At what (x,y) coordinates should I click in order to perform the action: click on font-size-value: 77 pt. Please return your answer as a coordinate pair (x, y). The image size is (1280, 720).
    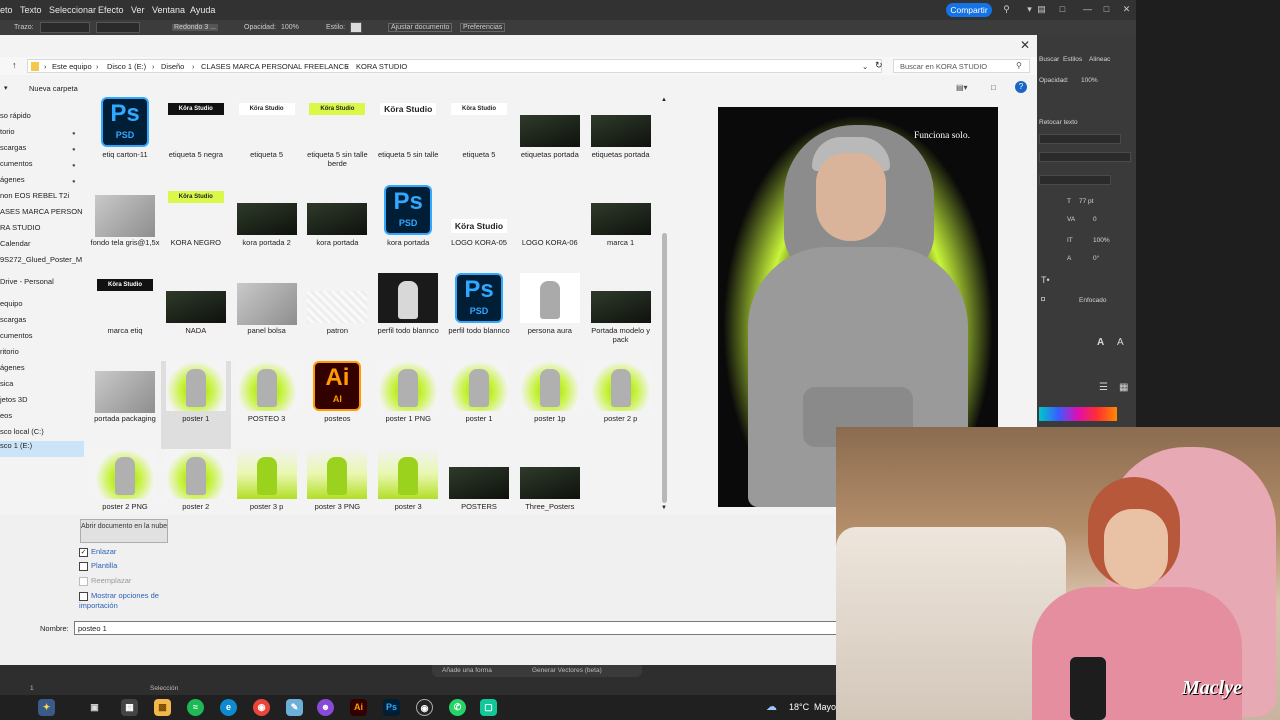
    Looking at the image, I should click on (1086, 201).